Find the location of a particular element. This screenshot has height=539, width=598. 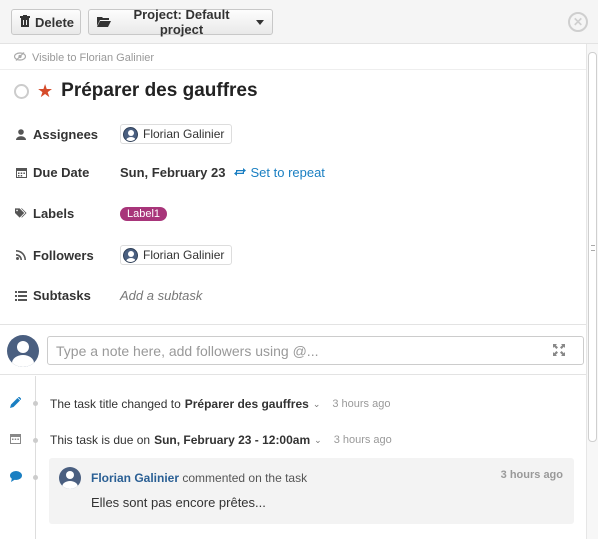

subtasks-field: Subtasks Add a subtask is located at coordinates (108, 295).